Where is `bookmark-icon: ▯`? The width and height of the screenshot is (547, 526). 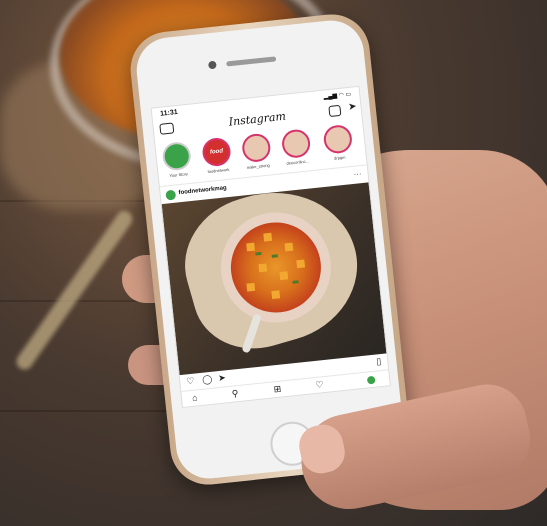 bookmark-icon: ▯ is located at coordinates (379, 361).